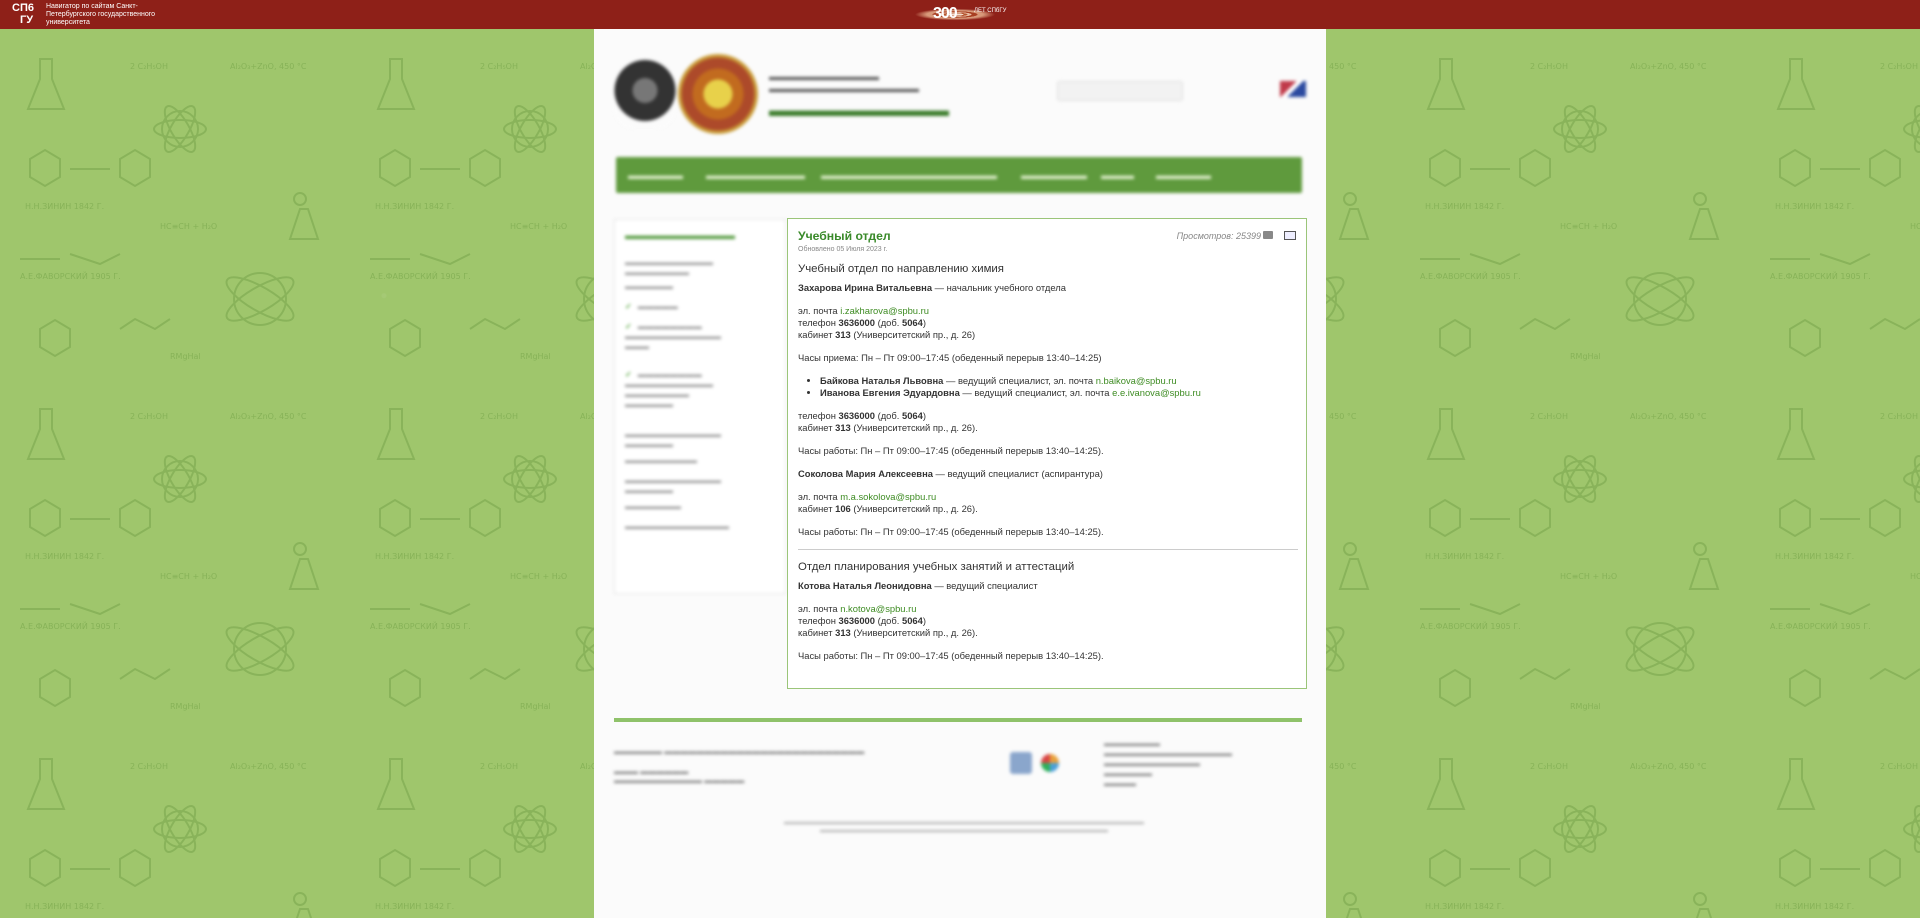 This screenshot has width=1920, height=918. Describe the element at coordinates (645, 94) in the screenshot. I see `coat-of-arms-icon` at that location.